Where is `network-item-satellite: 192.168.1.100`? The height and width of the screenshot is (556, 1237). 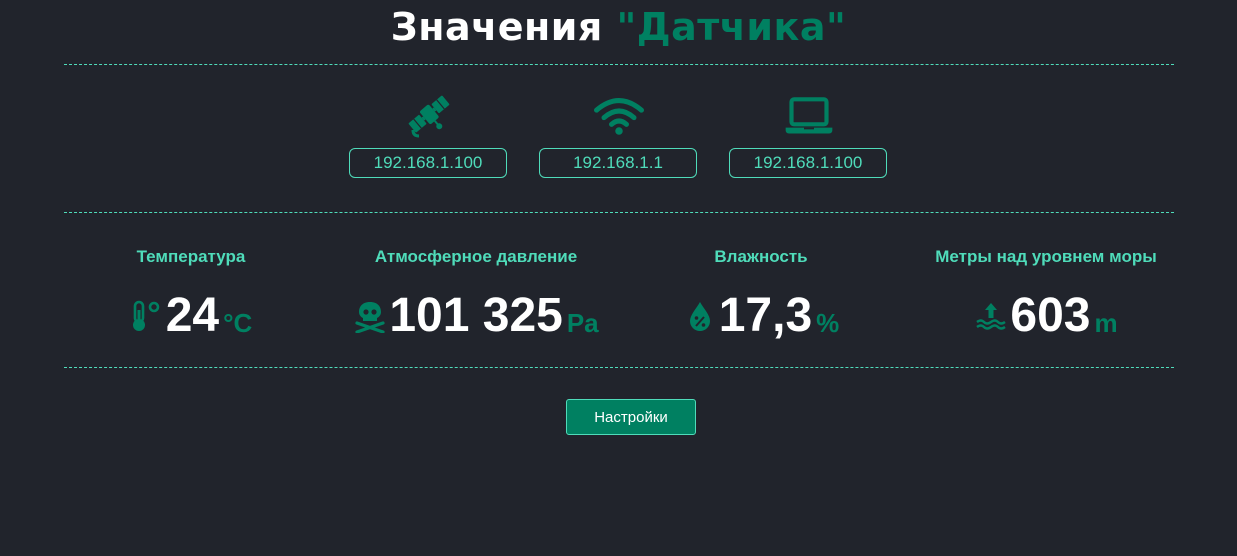 network-item-satellite: 192.168.1.100 is located at coordinates (429, 137).